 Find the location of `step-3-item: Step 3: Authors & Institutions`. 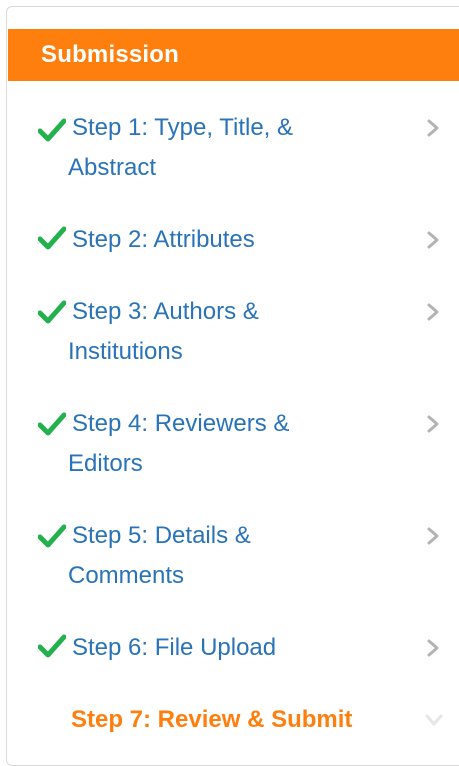

step-3-item: Step 3: Authors & Institutions is located at coordinates (229, 332).